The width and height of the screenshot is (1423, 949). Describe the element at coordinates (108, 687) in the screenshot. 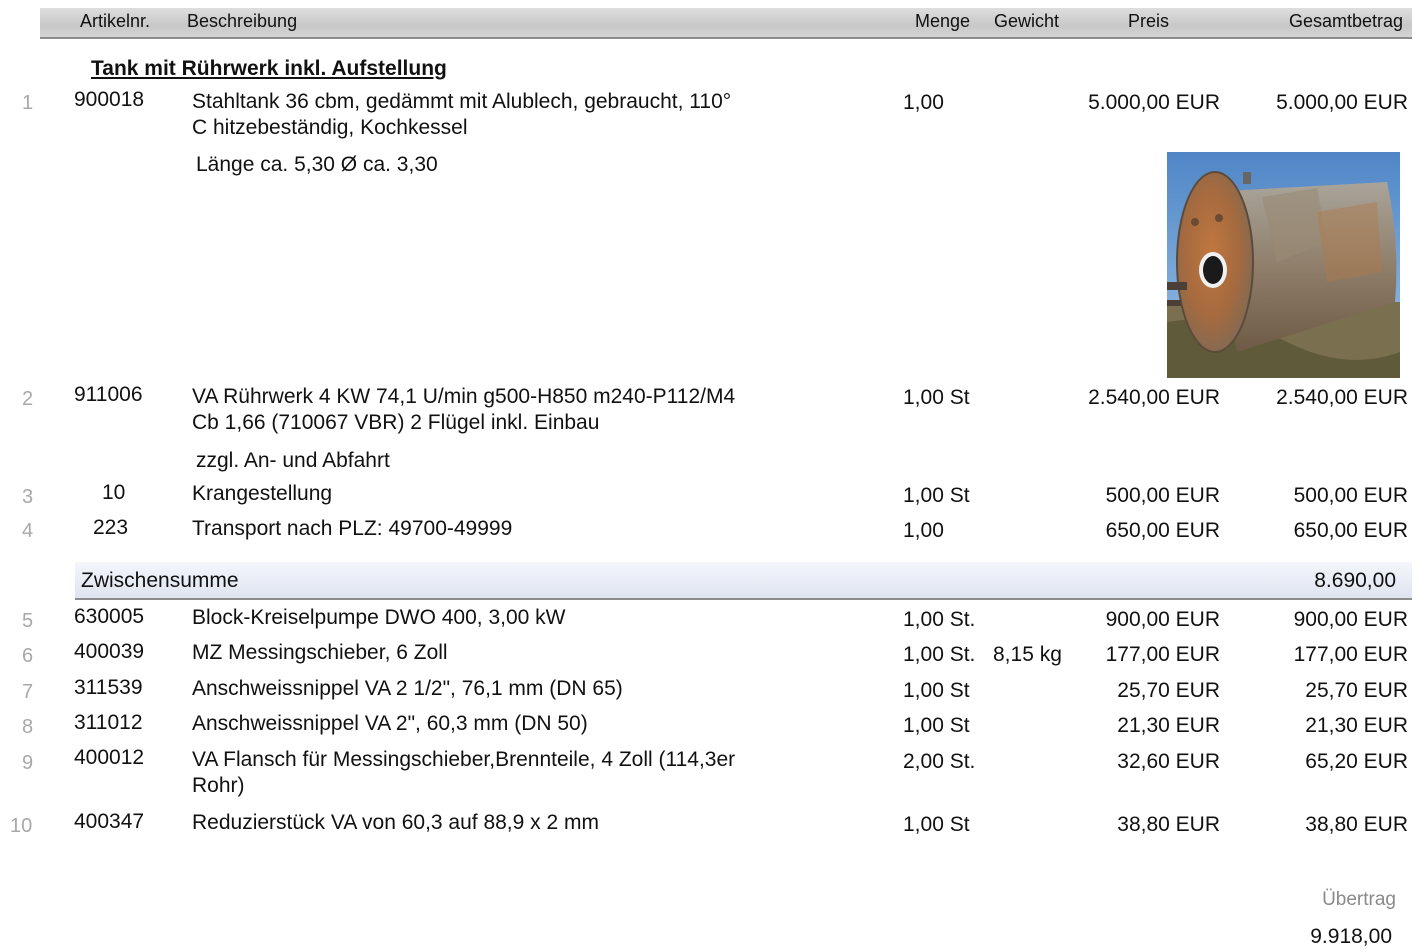

I see `article-number: 311539` at that location.